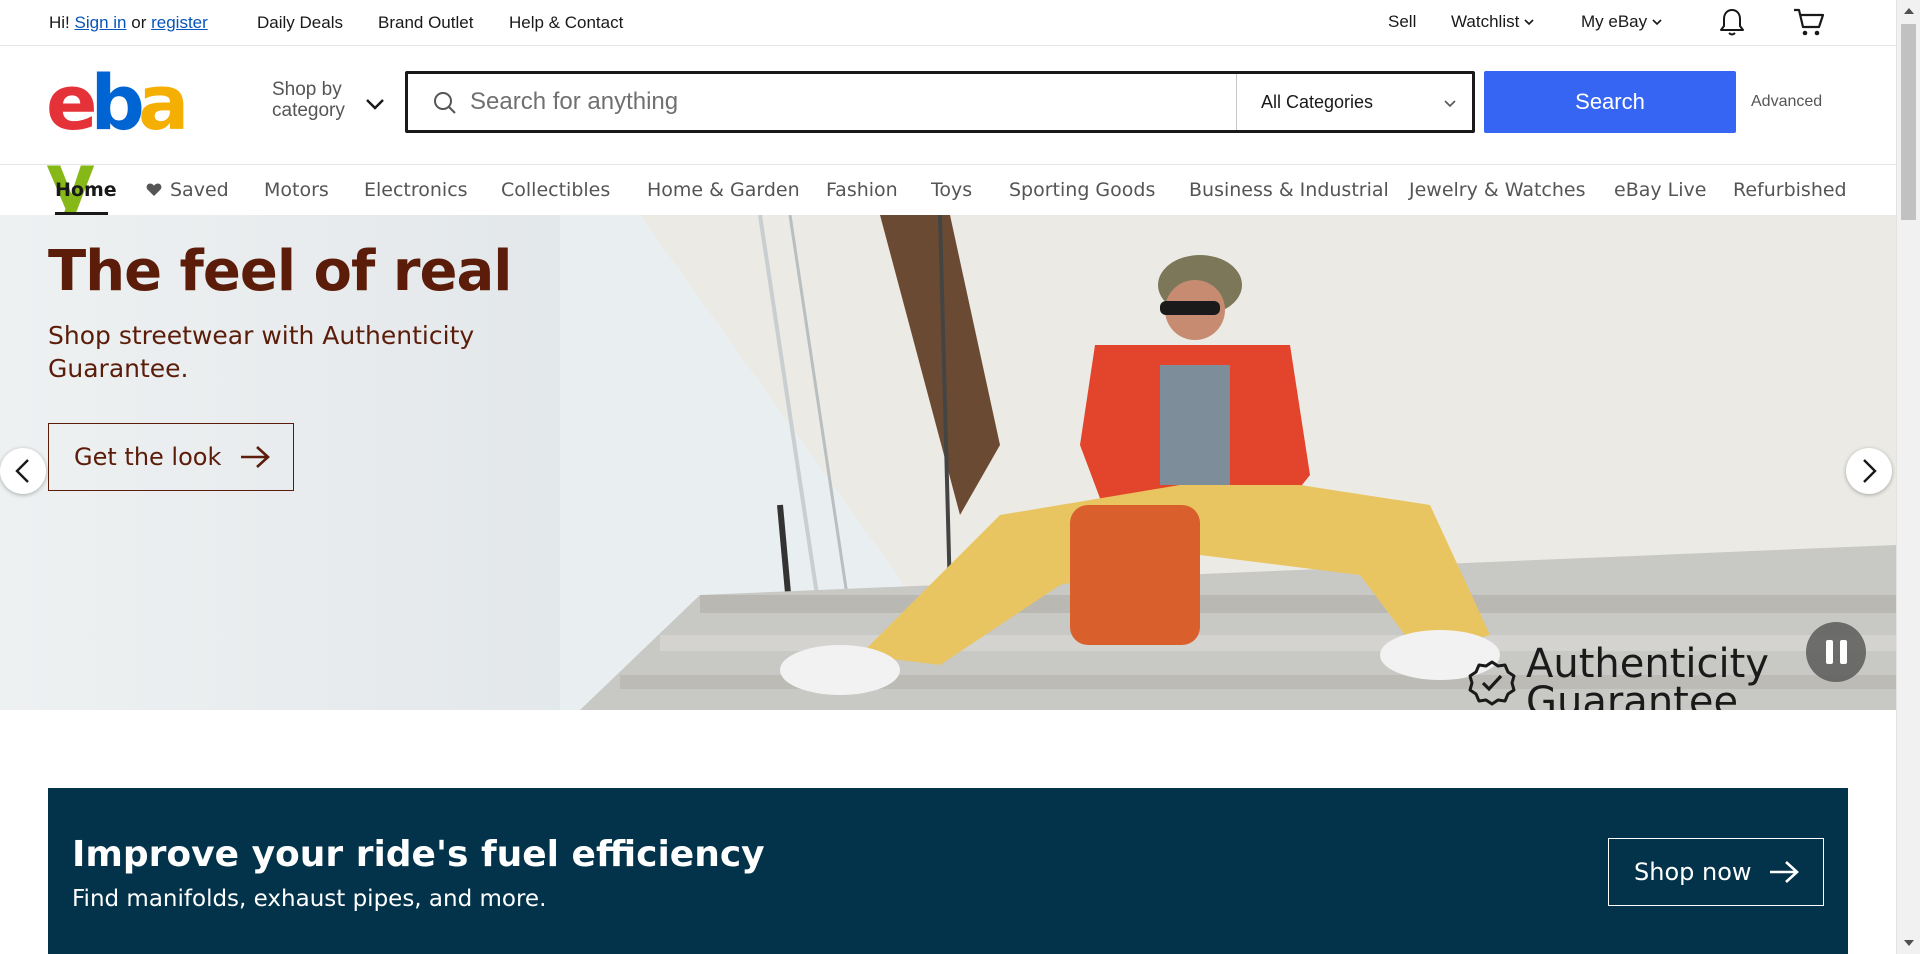  I want to click on shop-by-category-button: Shop by category, so click(308, 100).